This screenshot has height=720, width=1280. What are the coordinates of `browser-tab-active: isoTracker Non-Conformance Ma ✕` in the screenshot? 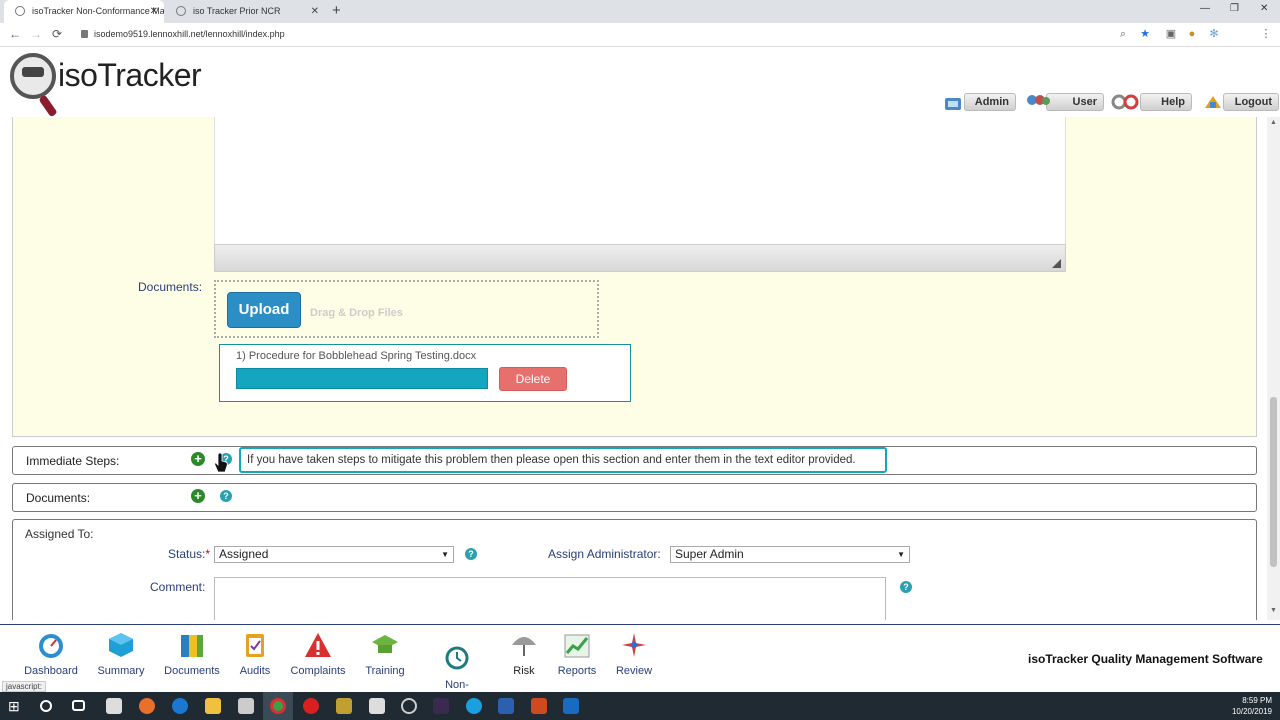 It's located at (84, 11).